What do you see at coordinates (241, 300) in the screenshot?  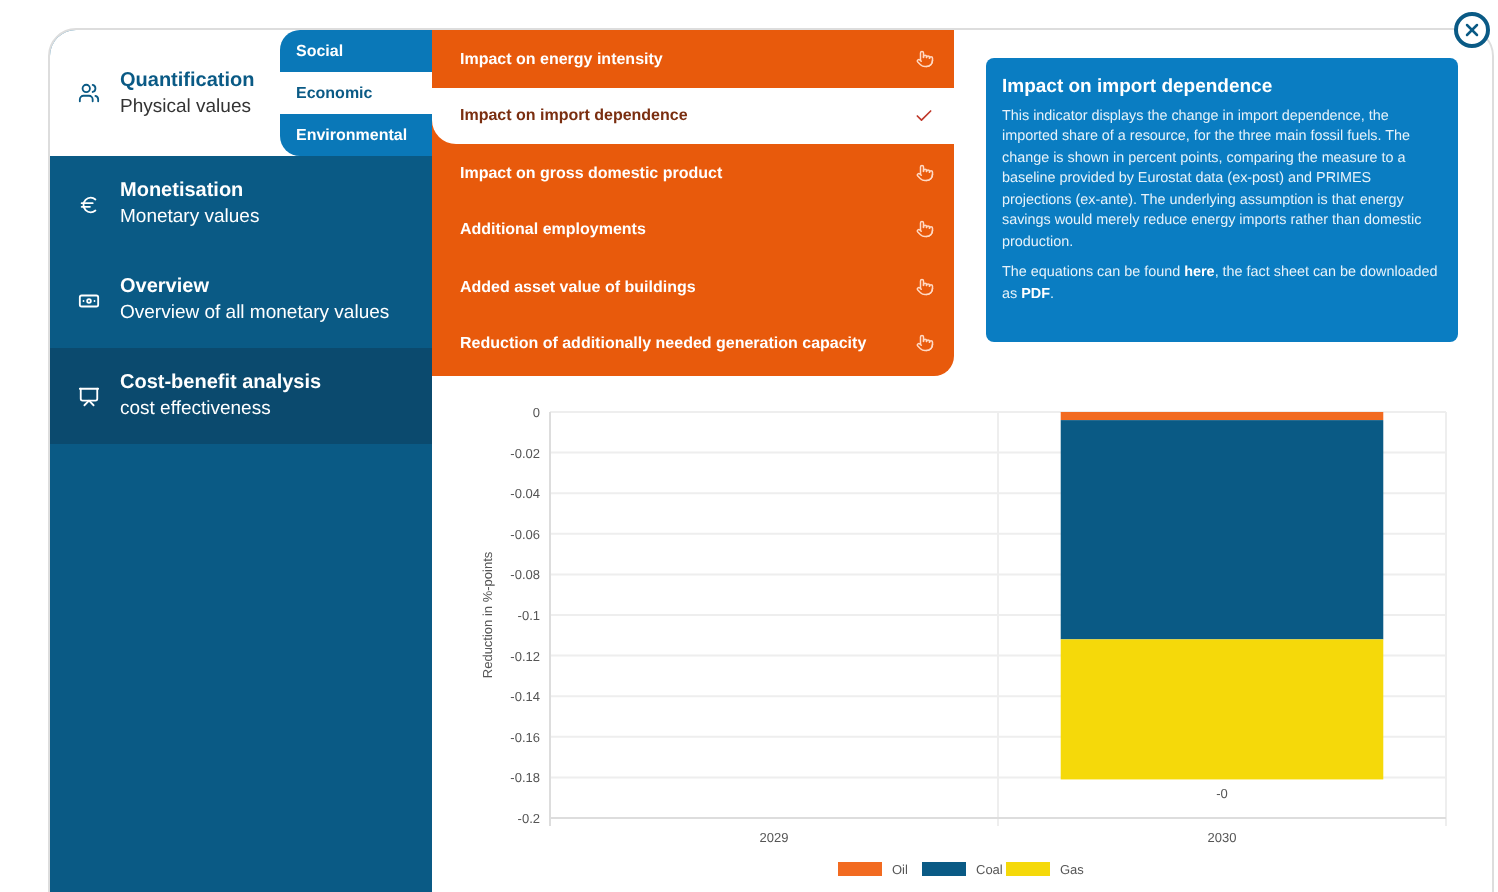 I see `sidebar-item: Overview Overview of all monetary values` at bounding box center [241, 300].